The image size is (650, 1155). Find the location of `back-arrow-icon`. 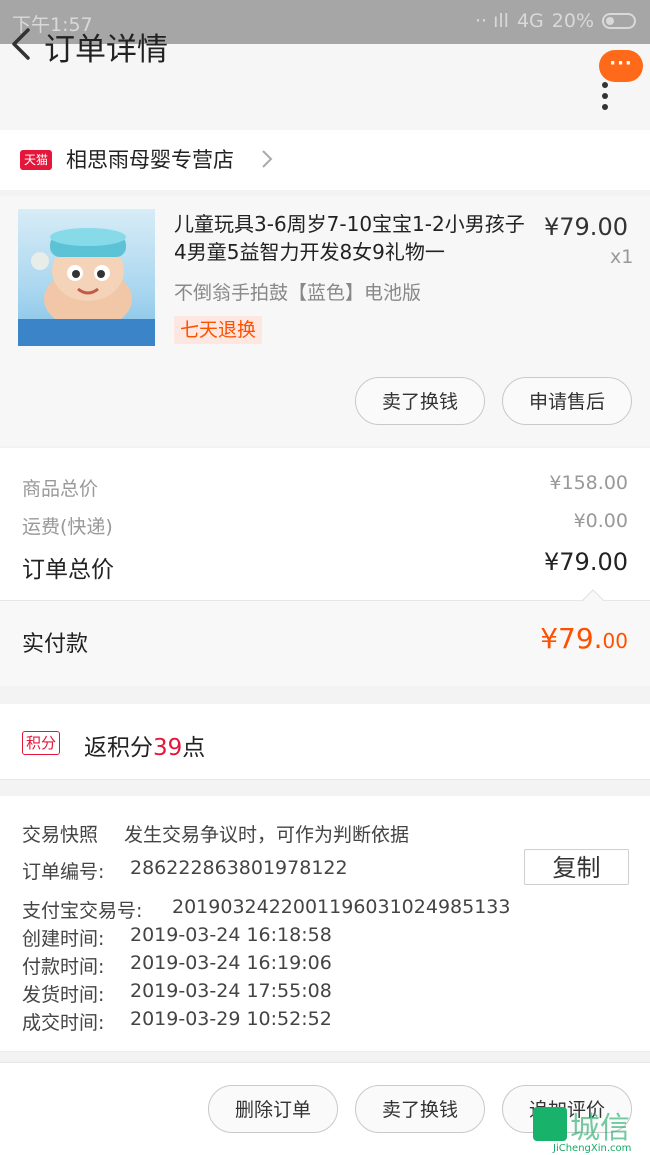

back-arrow-icon is located at coordinates (24, 43).